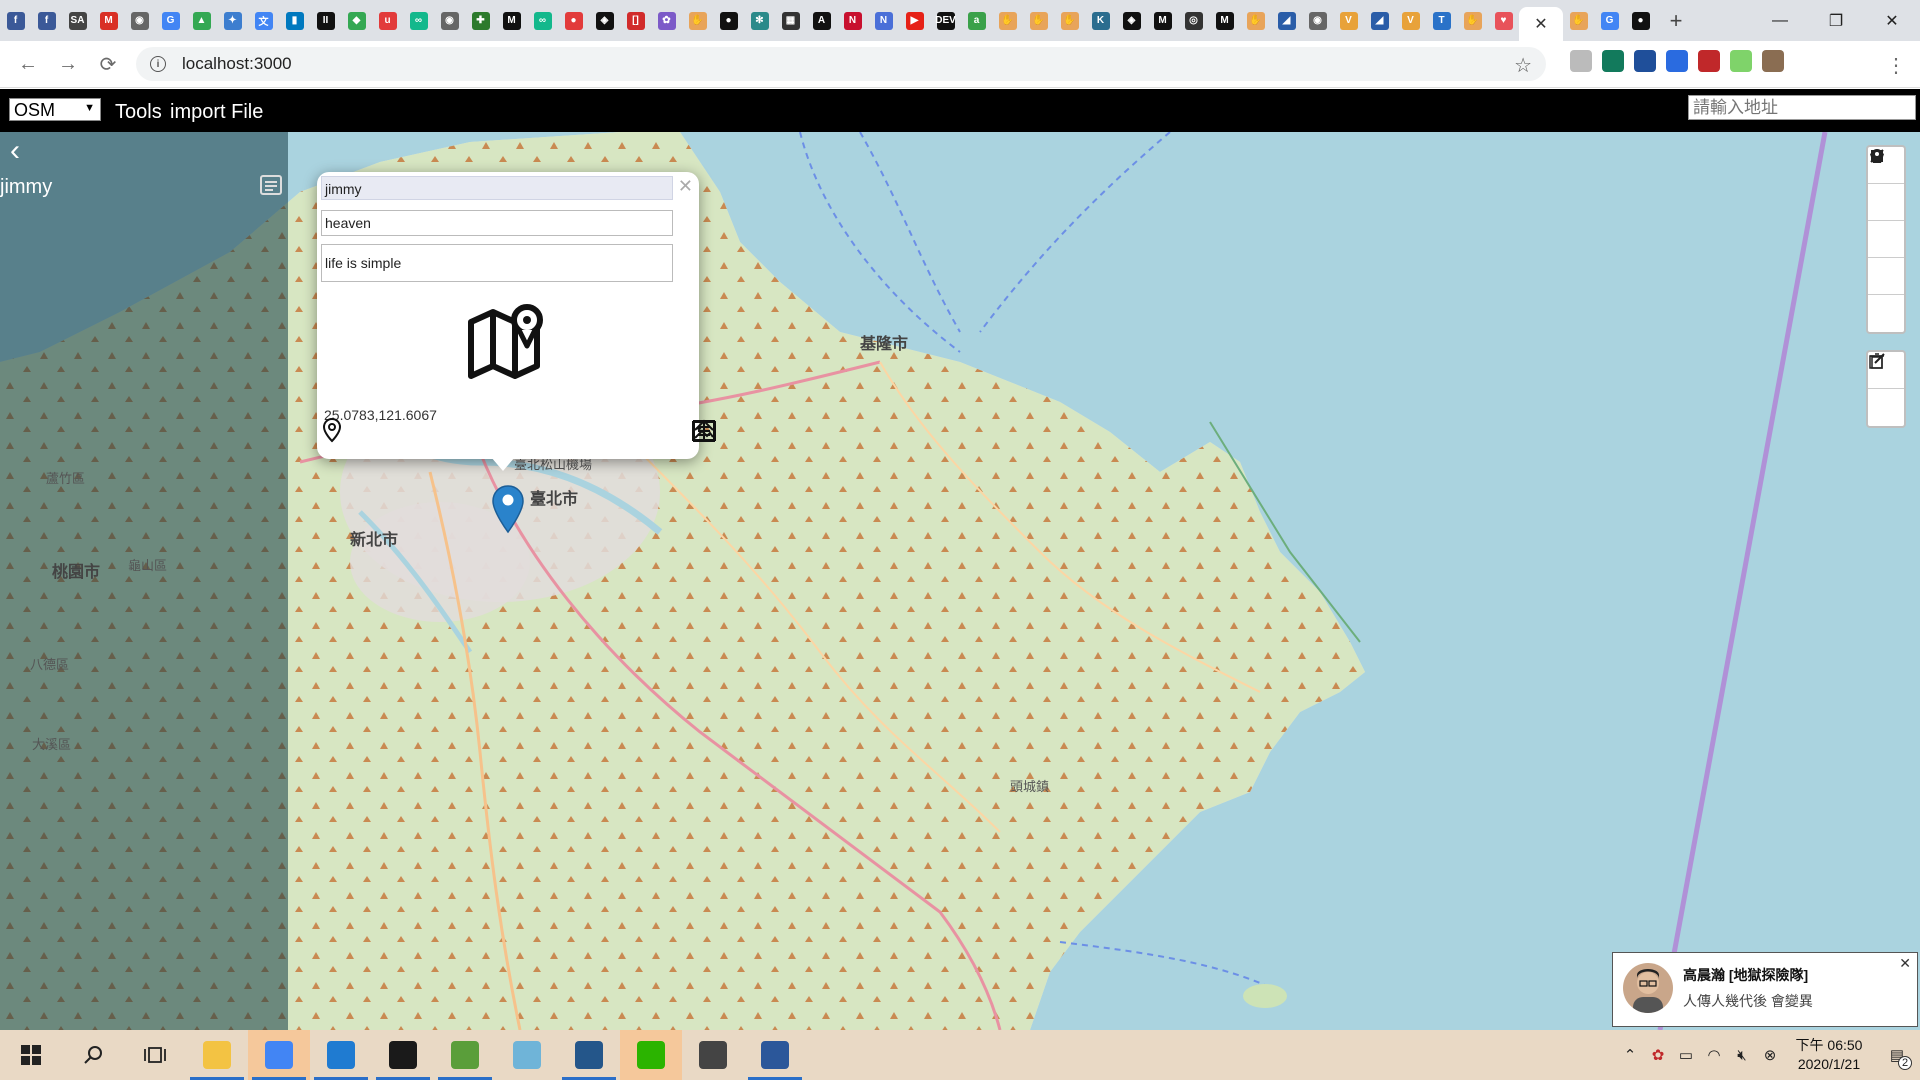 The height and width of the screenshot is (1080, 1920). Describe the element at coordinates (1780, 20) in the screenshot. I see `minimize-button: —` at that location.